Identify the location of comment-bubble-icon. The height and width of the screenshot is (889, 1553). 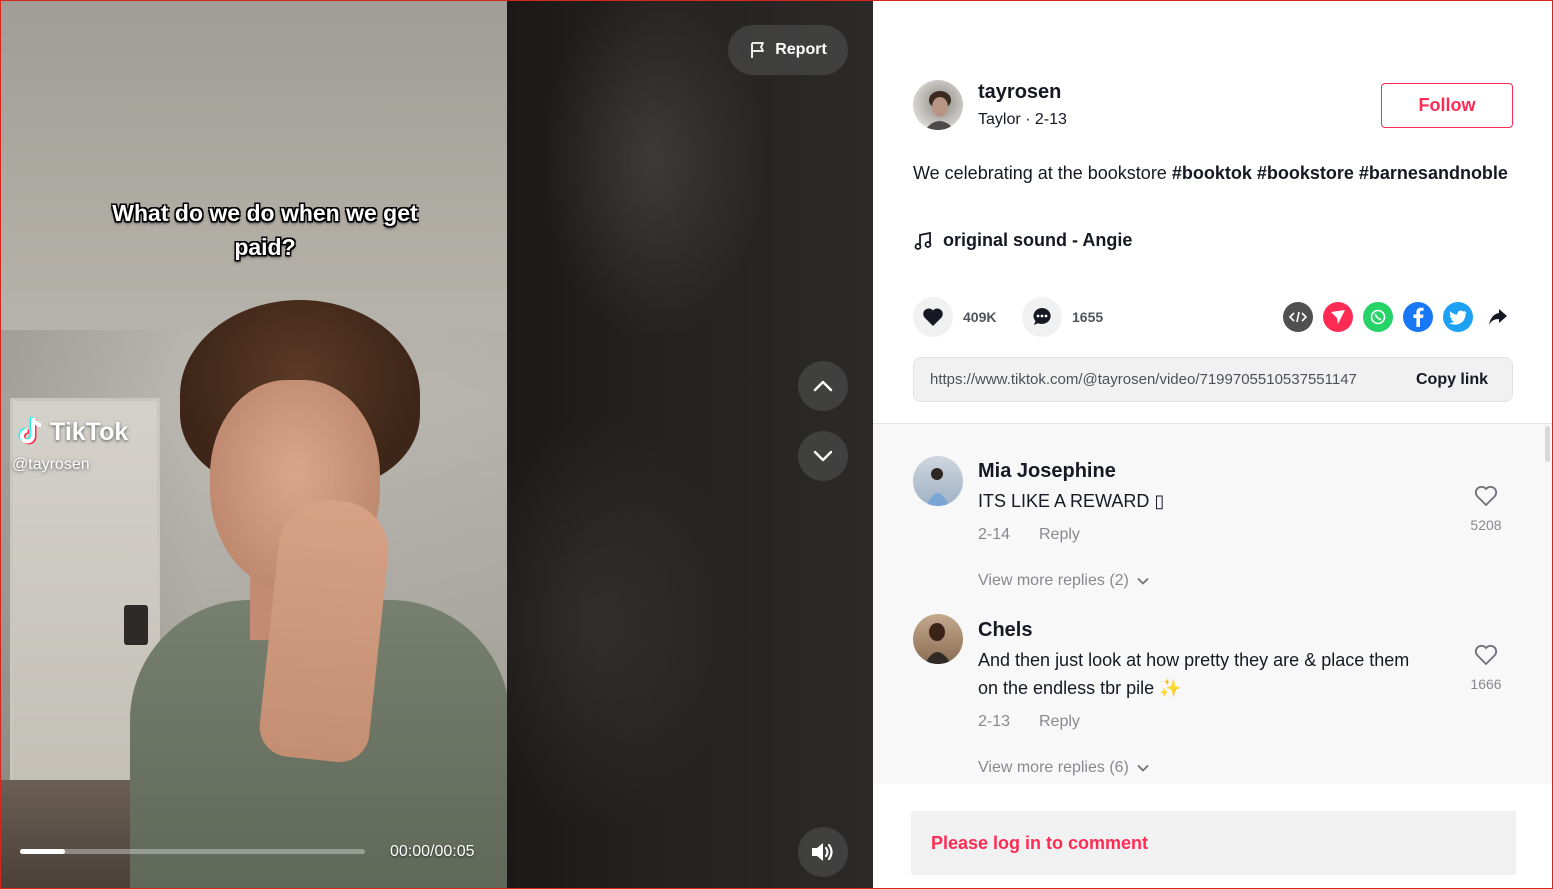
(1042, 316).